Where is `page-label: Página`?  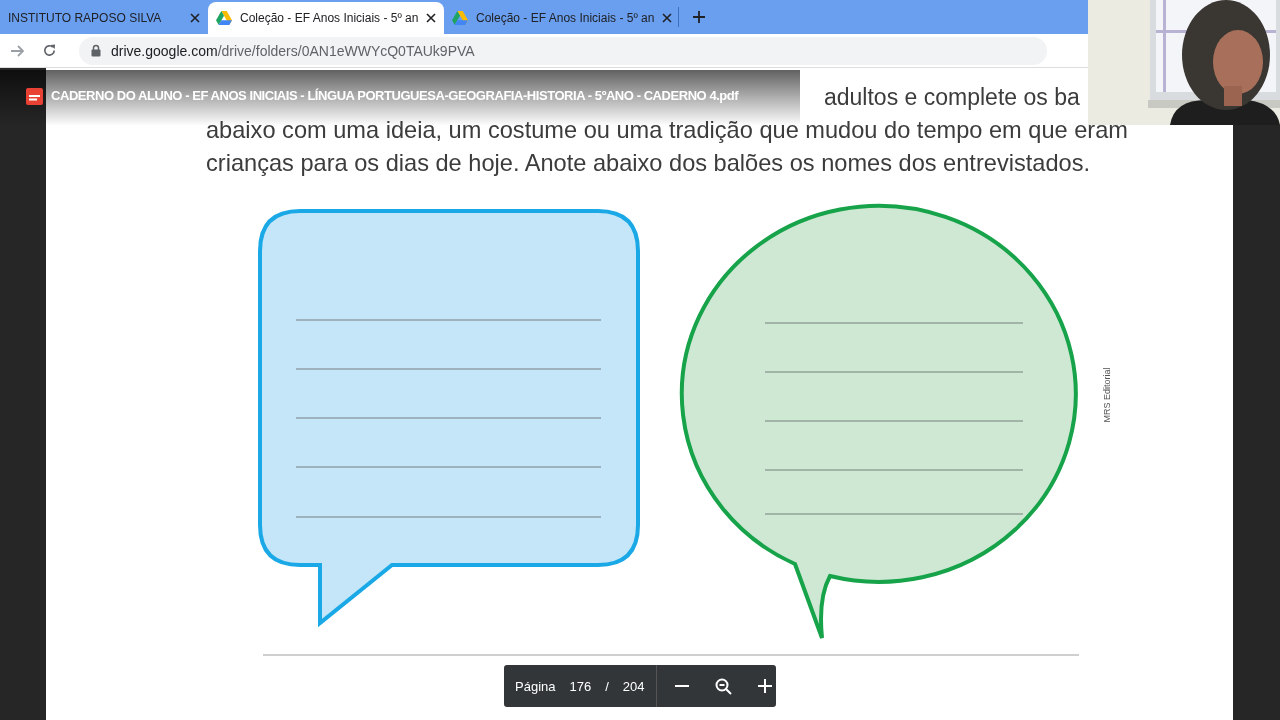 page-label: Página is located at coordinates (535, 686).